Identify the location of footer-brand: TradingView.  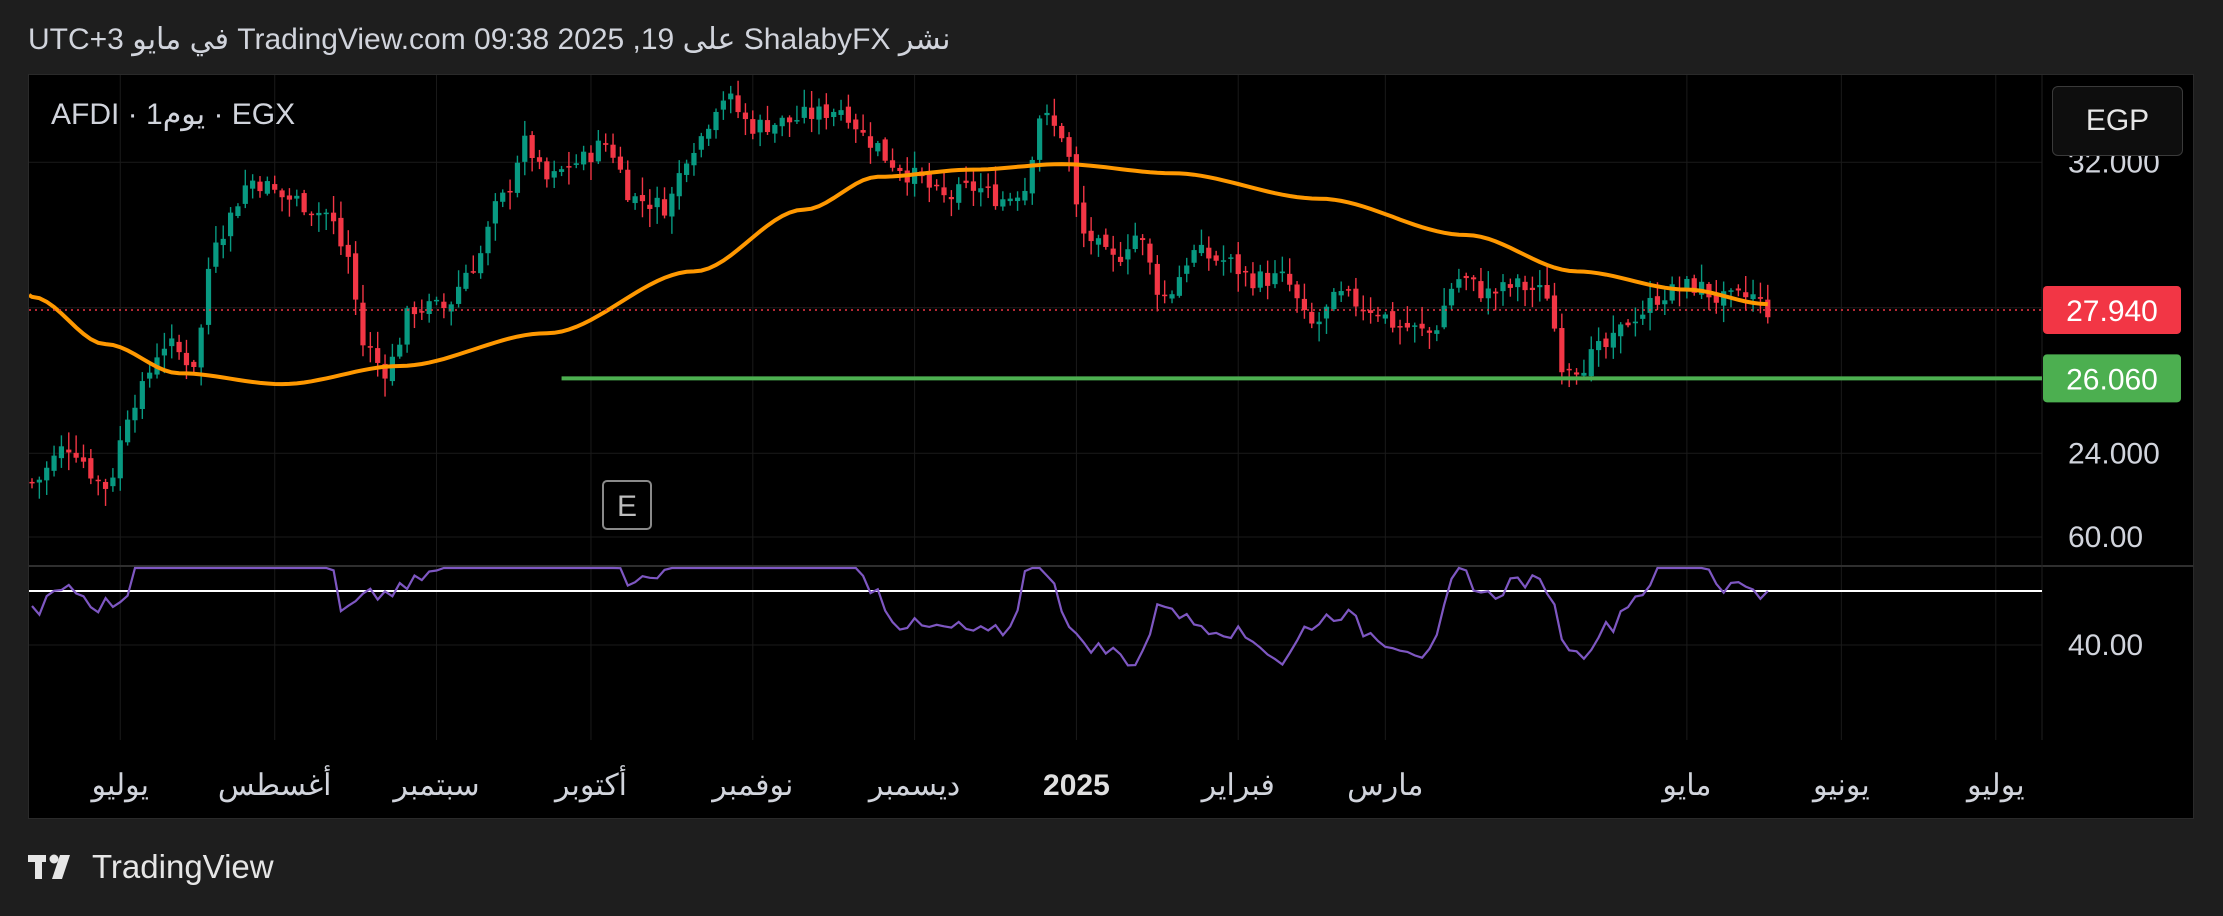
(151, 867).